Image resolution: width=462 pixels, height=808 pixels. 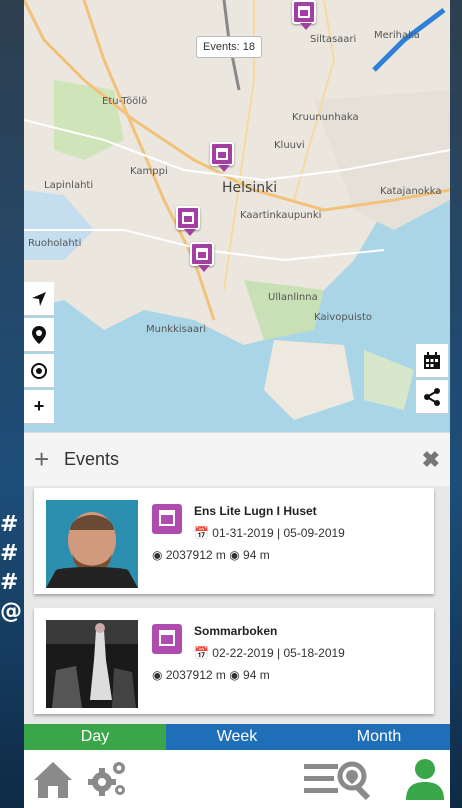 What do you see at coordinates (236, 631) in the screenshot?
I see `event-name: Sommarboken` at bounding box center [236, 631].